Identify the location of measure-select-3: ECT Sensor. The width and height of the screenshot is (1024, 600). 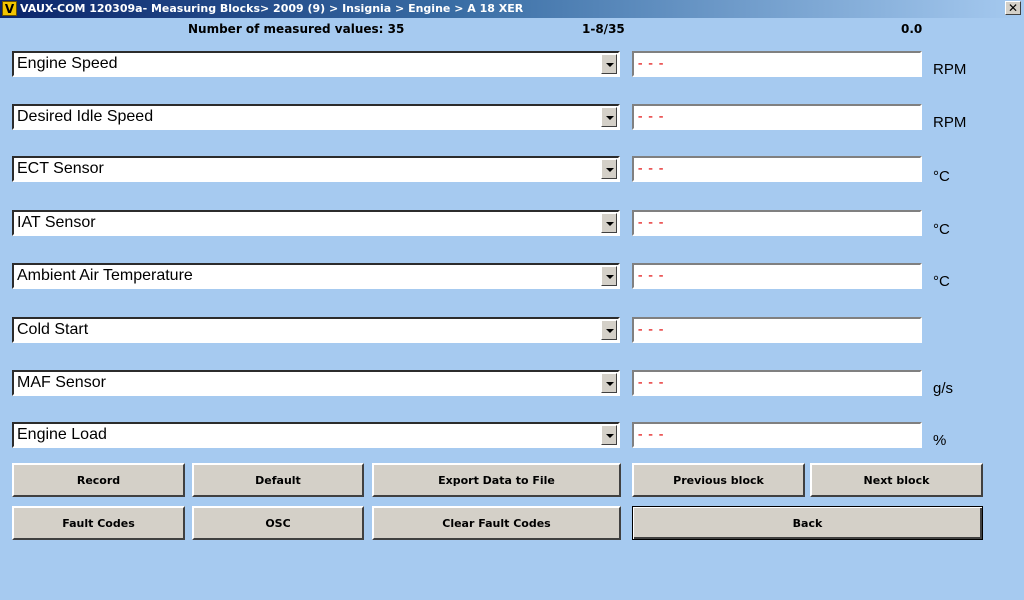
(316, 169).